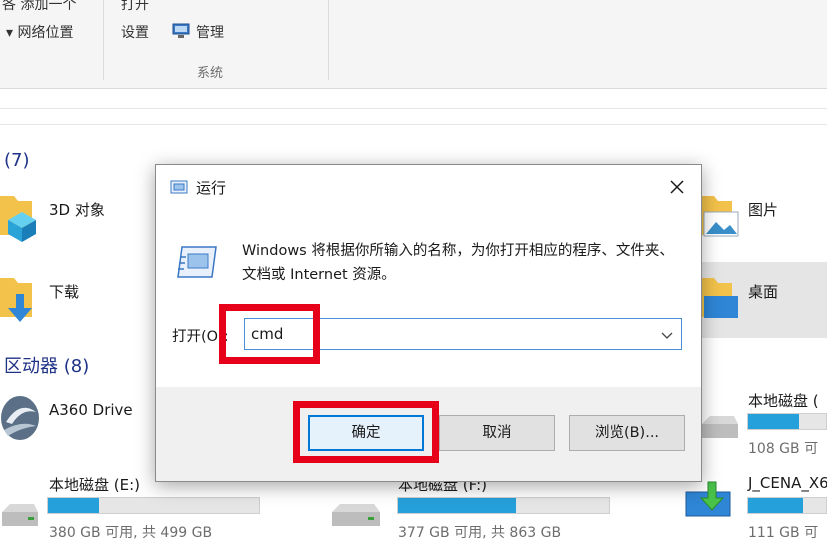 The width and height of the screenshot is (827, 554). Describe the element at coordinates (91, 410) in the screenshot. I see `drive-a360: A360 Drive` at that location.